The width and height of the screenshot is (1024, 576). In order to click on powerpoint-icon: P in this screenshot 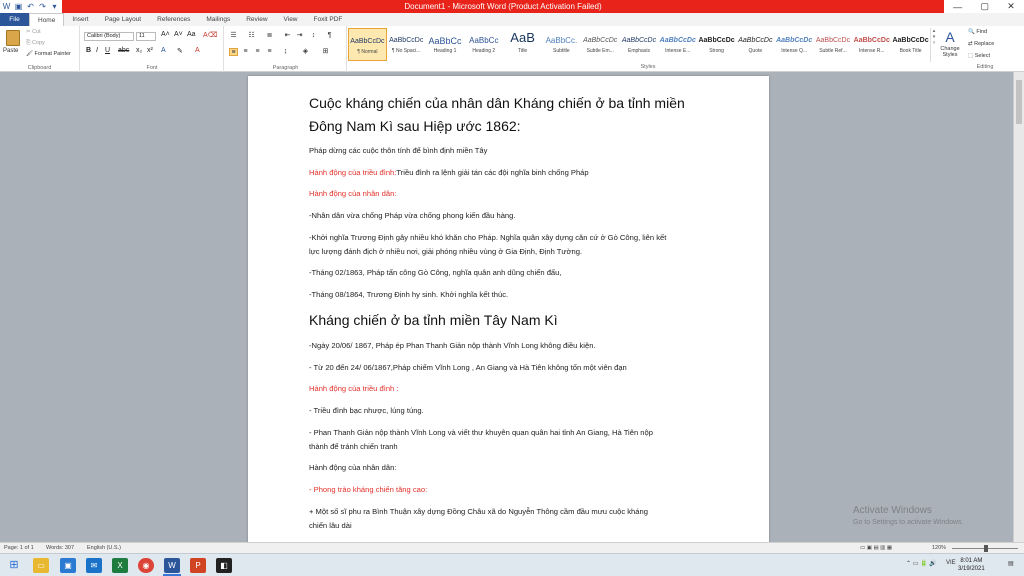, I will do `click(198, 565)`.